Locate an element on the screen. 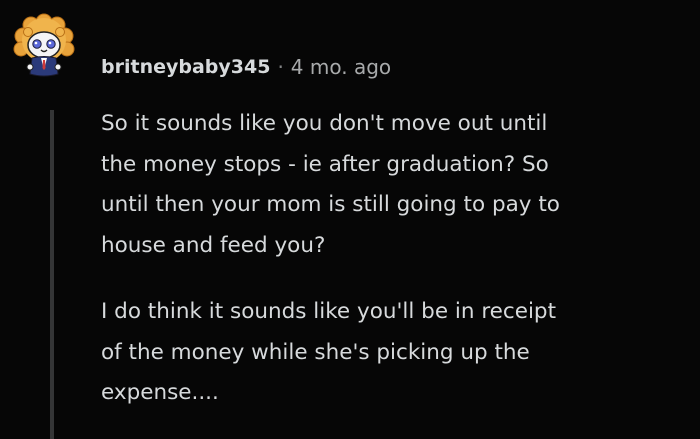 This screenshot has height=439, width=700. comment-meta: britneybaby345 · 4 mo. ago is located at coordinates (246, 67).